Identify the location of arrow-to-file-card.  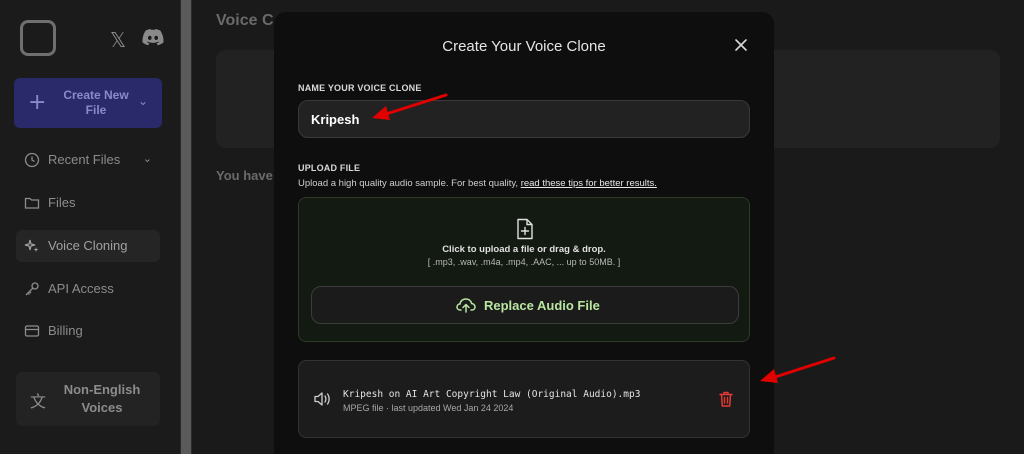
(798, 369).